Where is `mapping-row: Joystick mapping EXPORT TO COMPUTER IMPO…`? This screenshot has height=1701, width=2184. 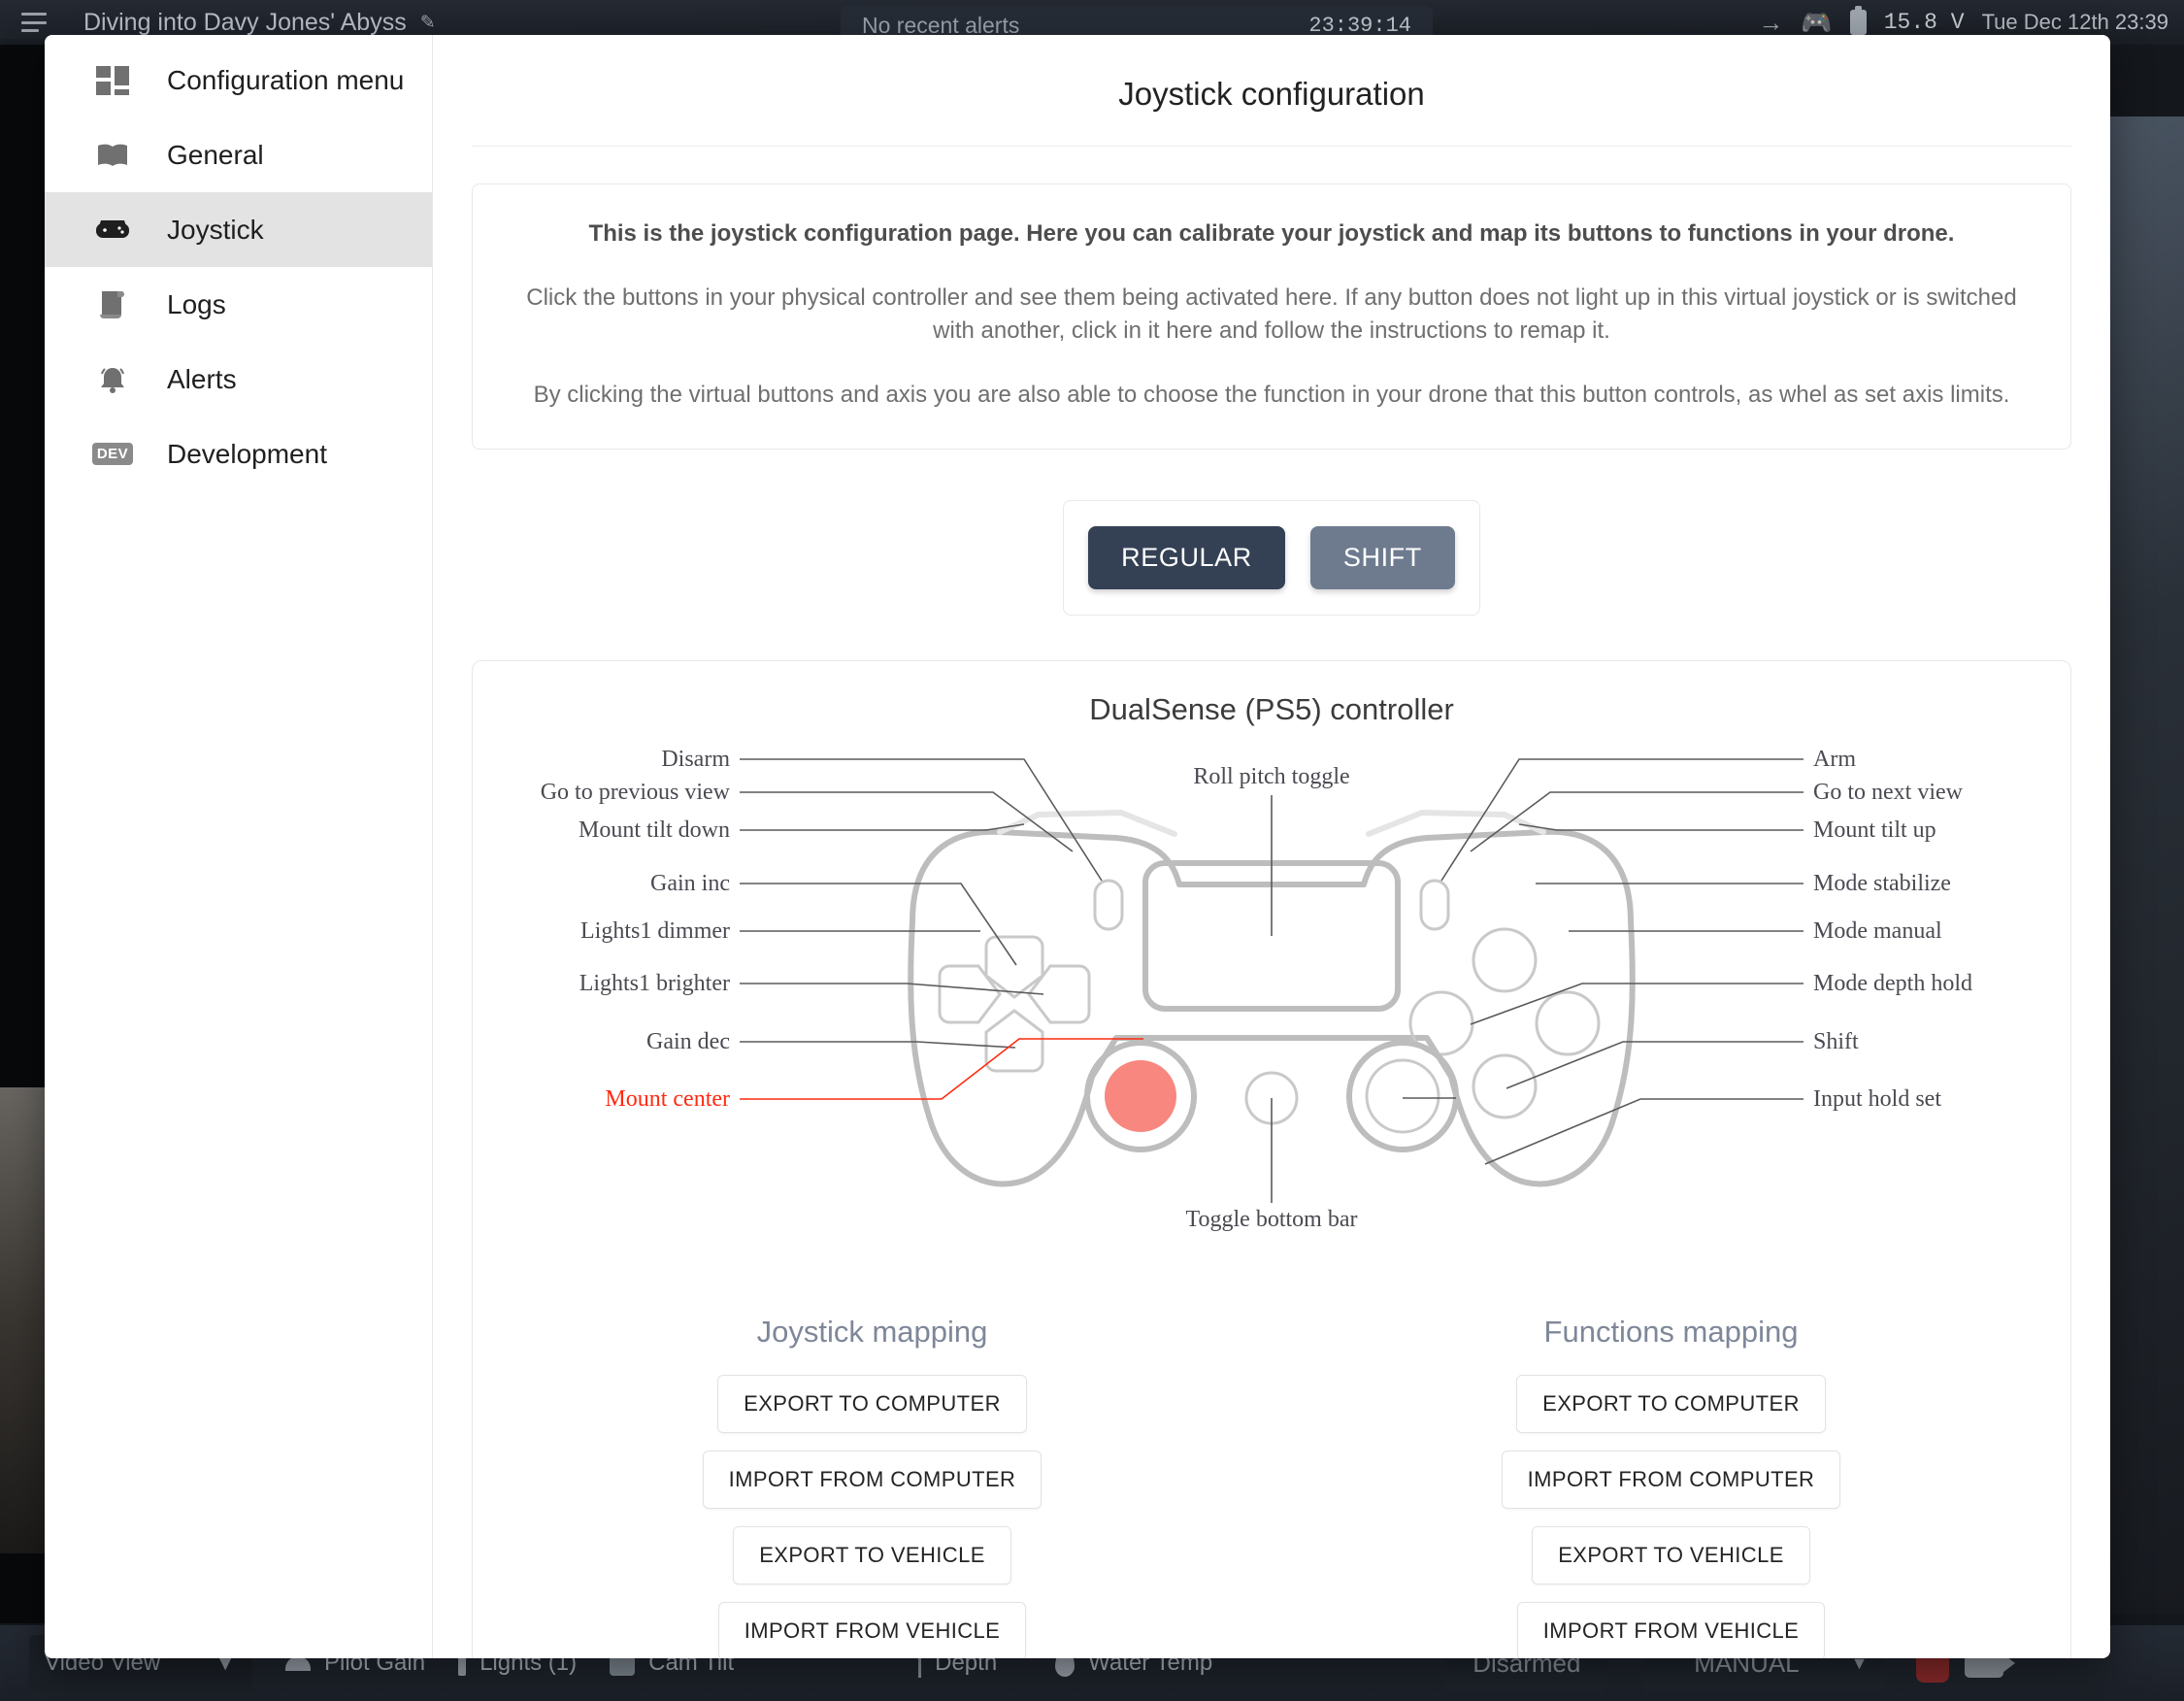
mapping-row: Joystick mapping EXPORT TO COMPUTER IMPO… is located at coordinates (1271, 1486).